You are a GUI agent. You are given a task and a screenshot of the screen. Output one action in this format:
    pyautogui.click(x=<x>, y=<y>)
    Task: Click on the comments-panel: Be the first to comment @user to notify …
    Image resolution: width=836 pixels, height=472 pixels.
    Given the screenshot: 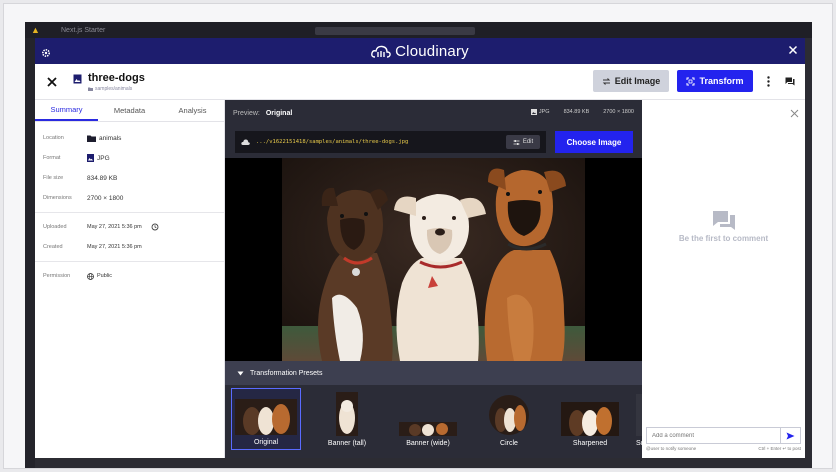 What is the action you would take?
    pyautogui.click(x=723, y=279)
    